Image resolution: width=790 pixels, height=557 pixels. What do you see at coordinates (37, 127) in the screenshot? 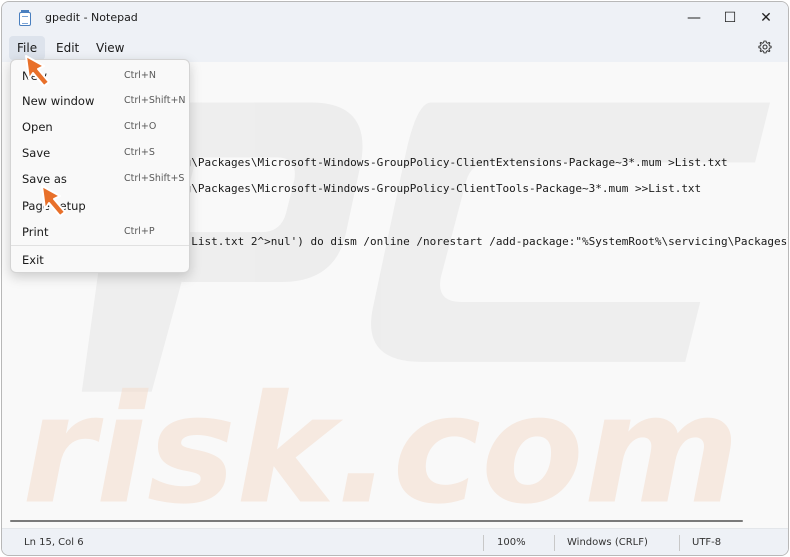
I see `menu-item-label: Open` at bounding box center [37, 127].